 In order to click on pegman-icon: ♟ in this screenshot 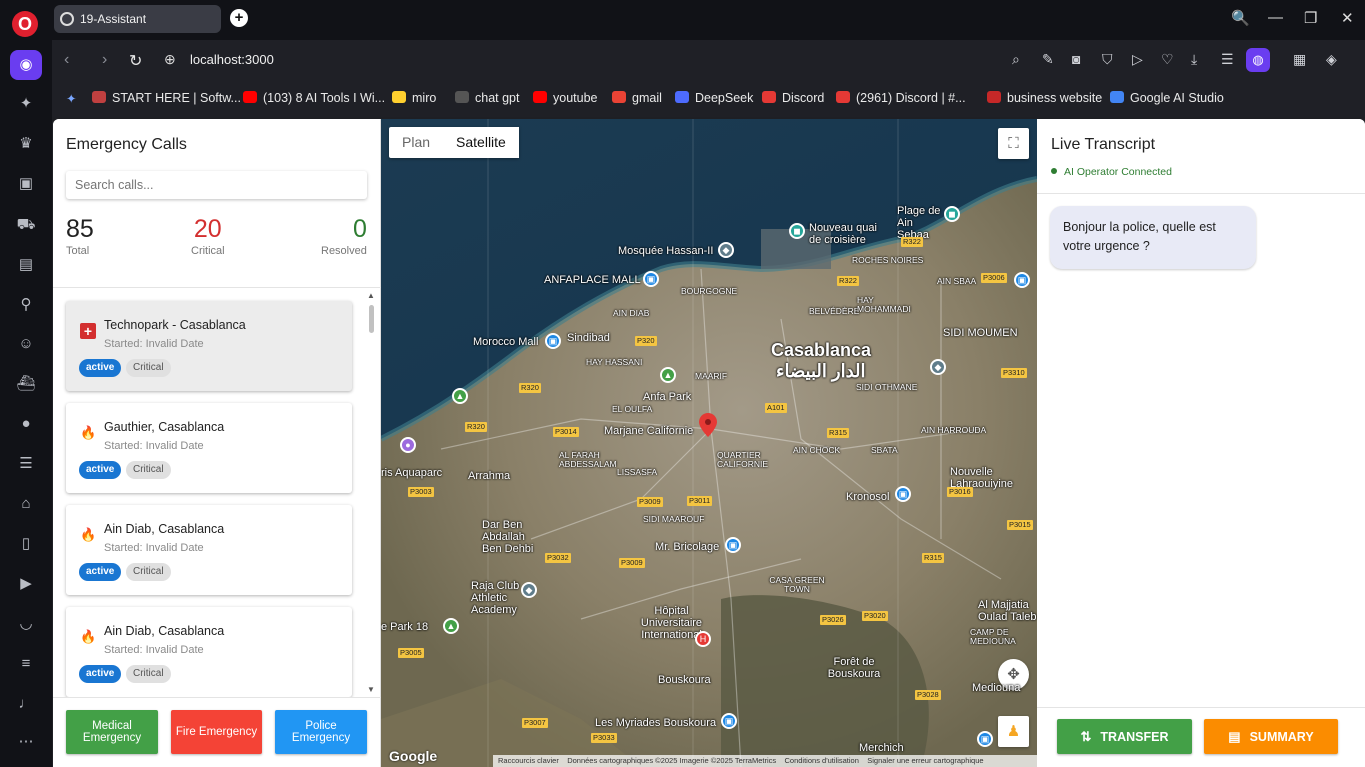, I will do `click(1013, 731)`.